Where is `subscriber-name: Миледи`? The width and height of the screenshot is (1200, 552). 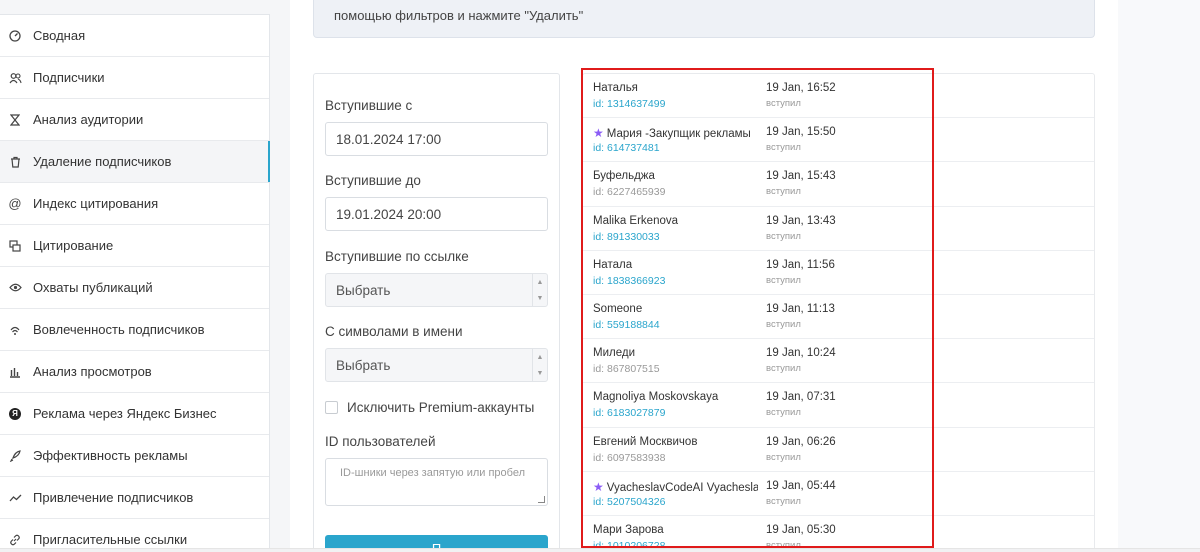 subscriber-name: Миледи is located at coordinates (675, 353).